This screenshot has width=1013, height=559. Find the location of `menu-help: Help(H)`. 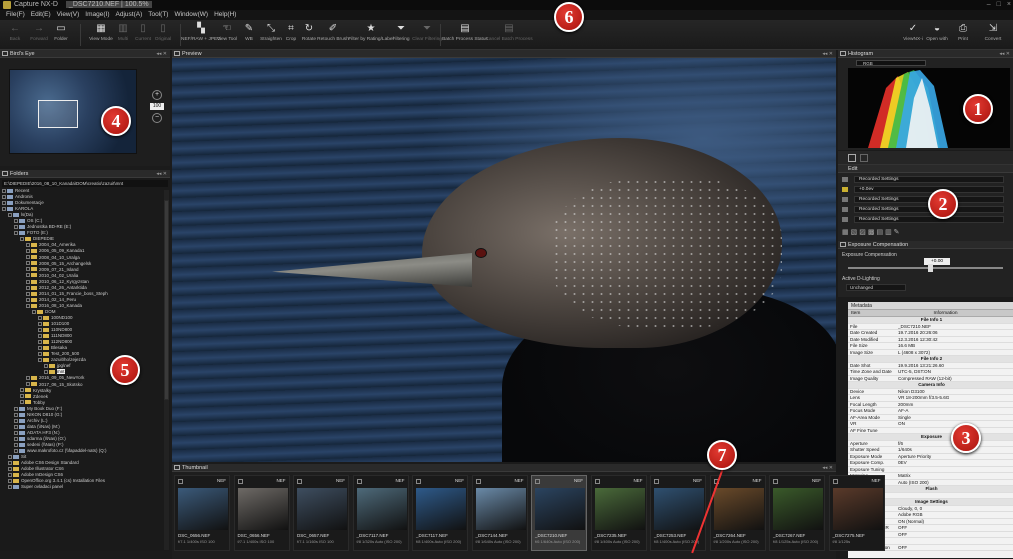

menu-help: Help(H) is located at coordinates (225, 15).